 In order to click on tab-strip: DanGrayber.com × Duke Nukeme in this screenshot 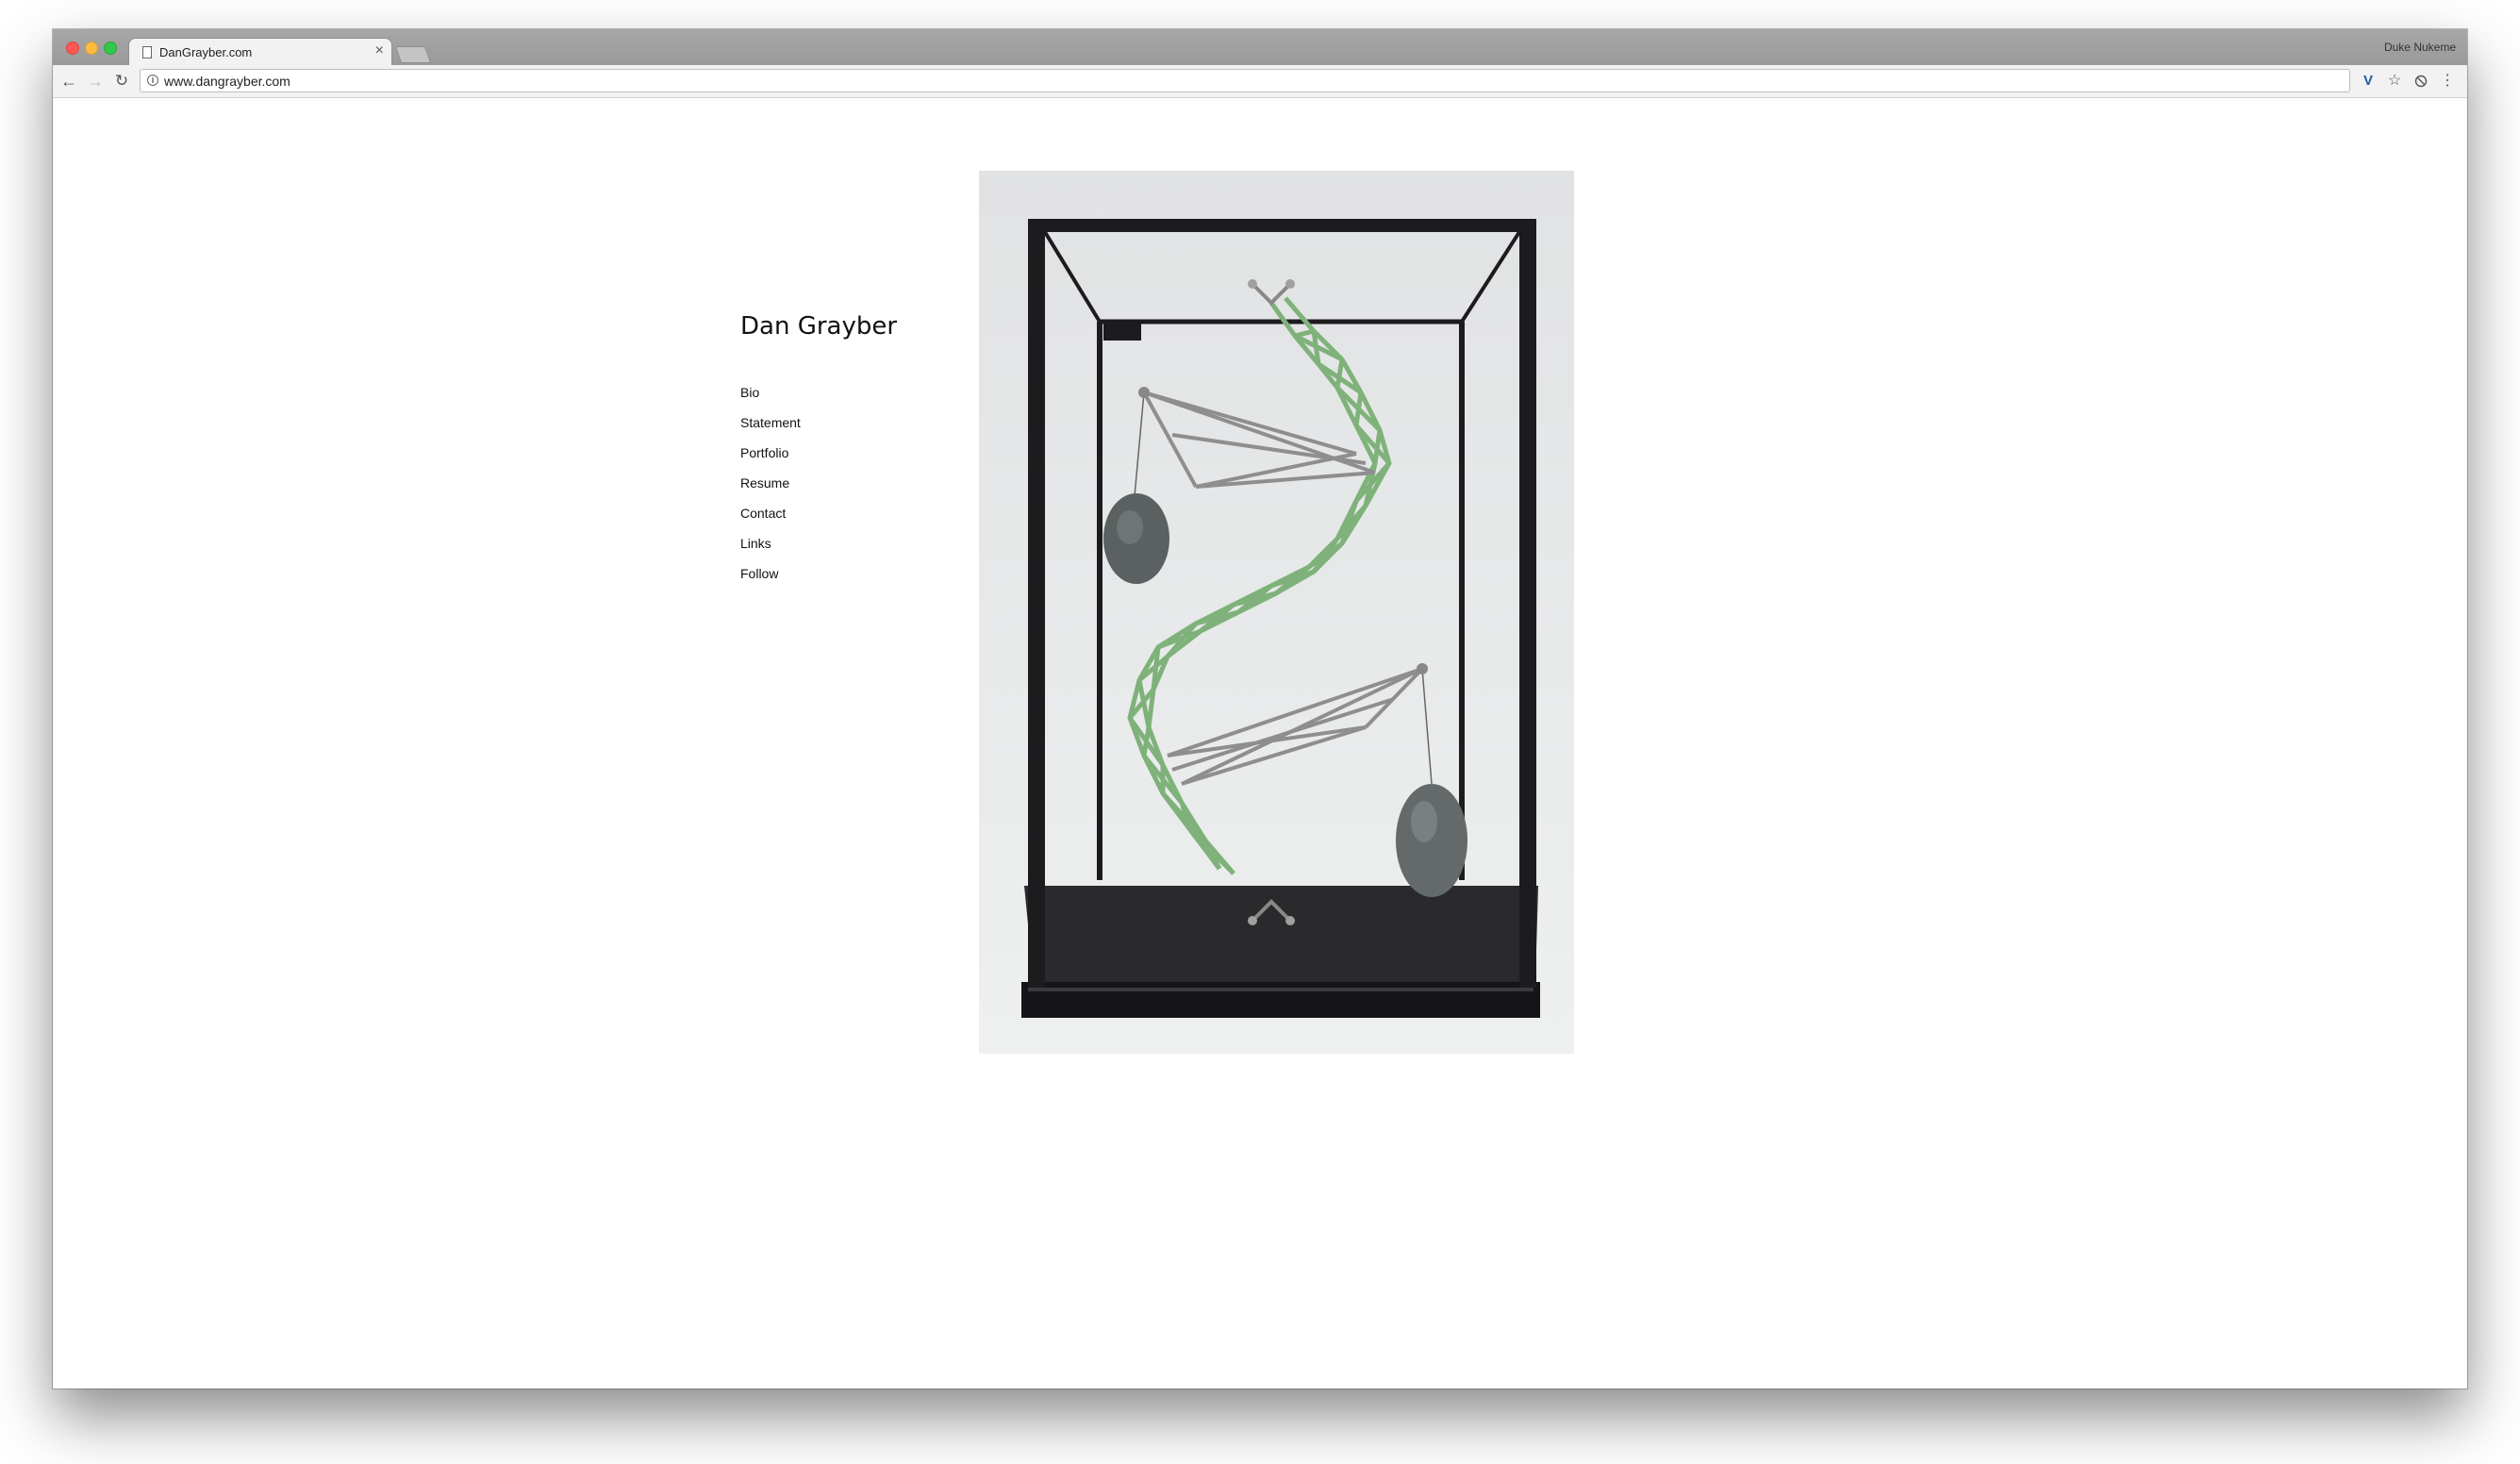, I will do `click(1260, 47)`.